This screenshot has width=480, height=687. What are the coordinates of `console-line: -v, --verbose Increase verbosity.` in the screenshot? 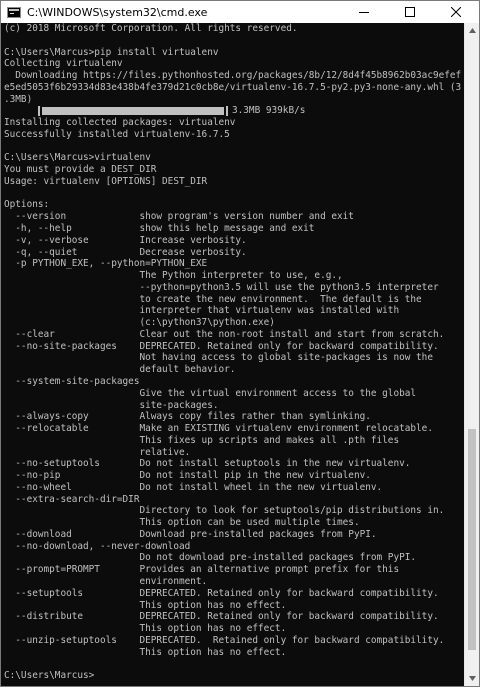 It's located at (125, 240).